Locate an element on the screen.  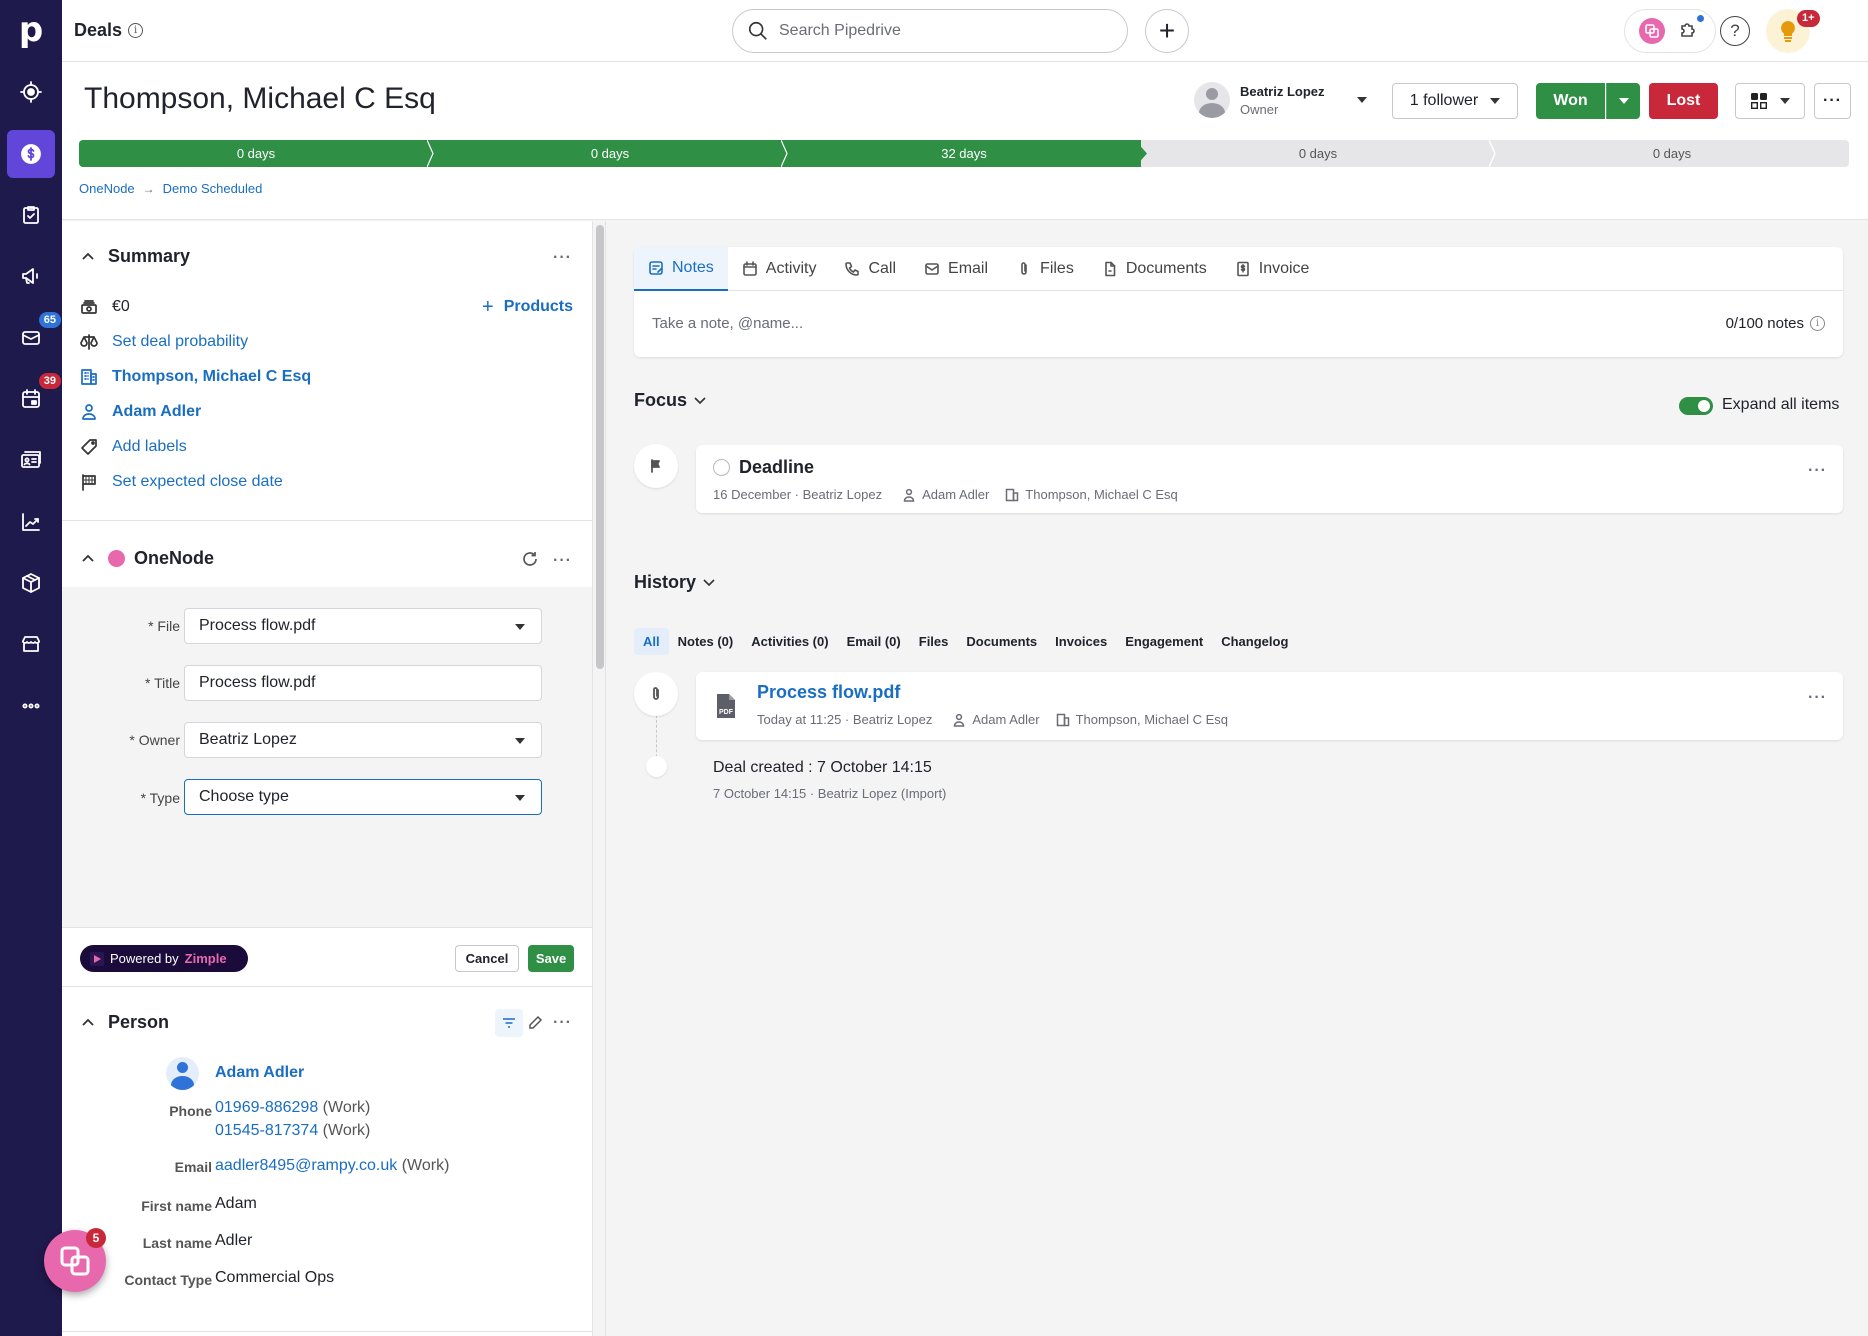
file-item-person: Adam Adler is located at coordinates (1005, 719).